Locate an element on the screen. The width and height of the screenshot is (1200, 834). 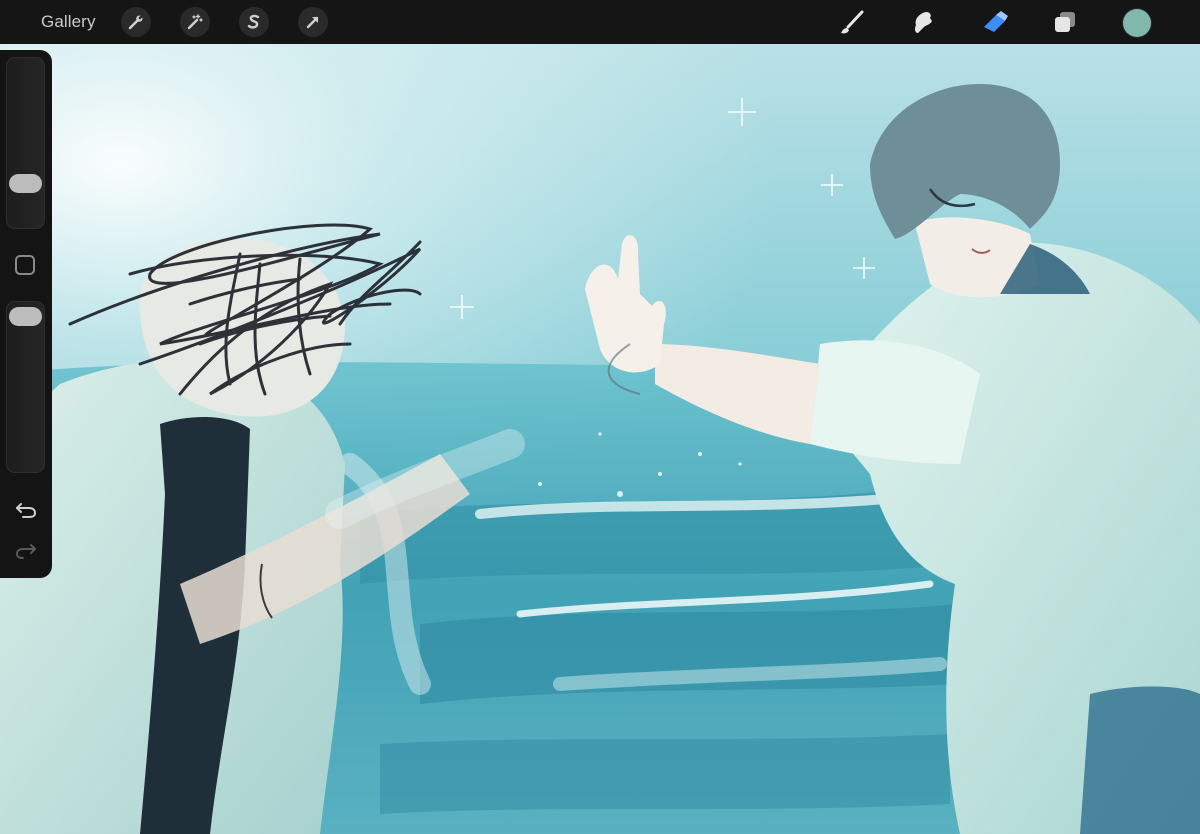
opacity-thumb is located at coordinates (25, 316).